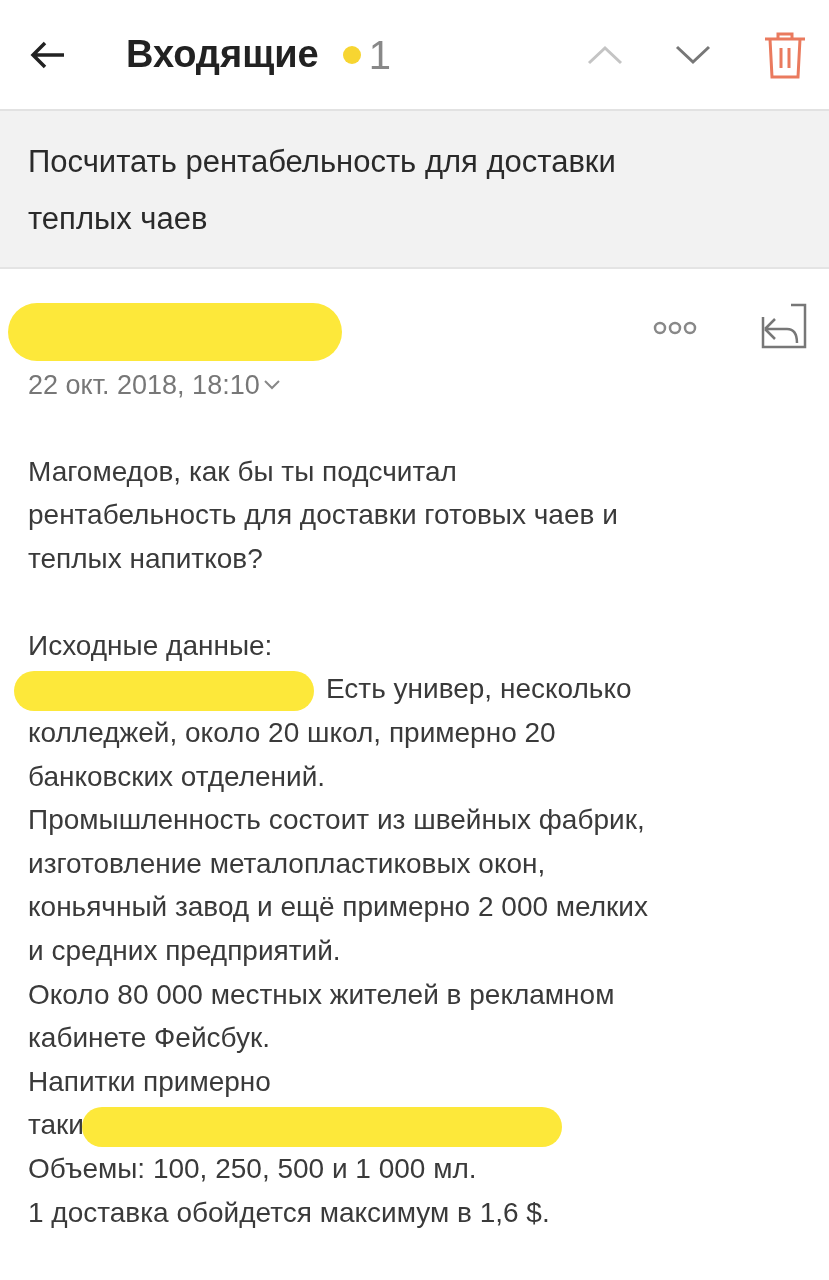 This screenshot has width=829, height=1280. Describe the element at coordinates (379, 55) in the screenshot. I see `unread-count: 1` at that location.